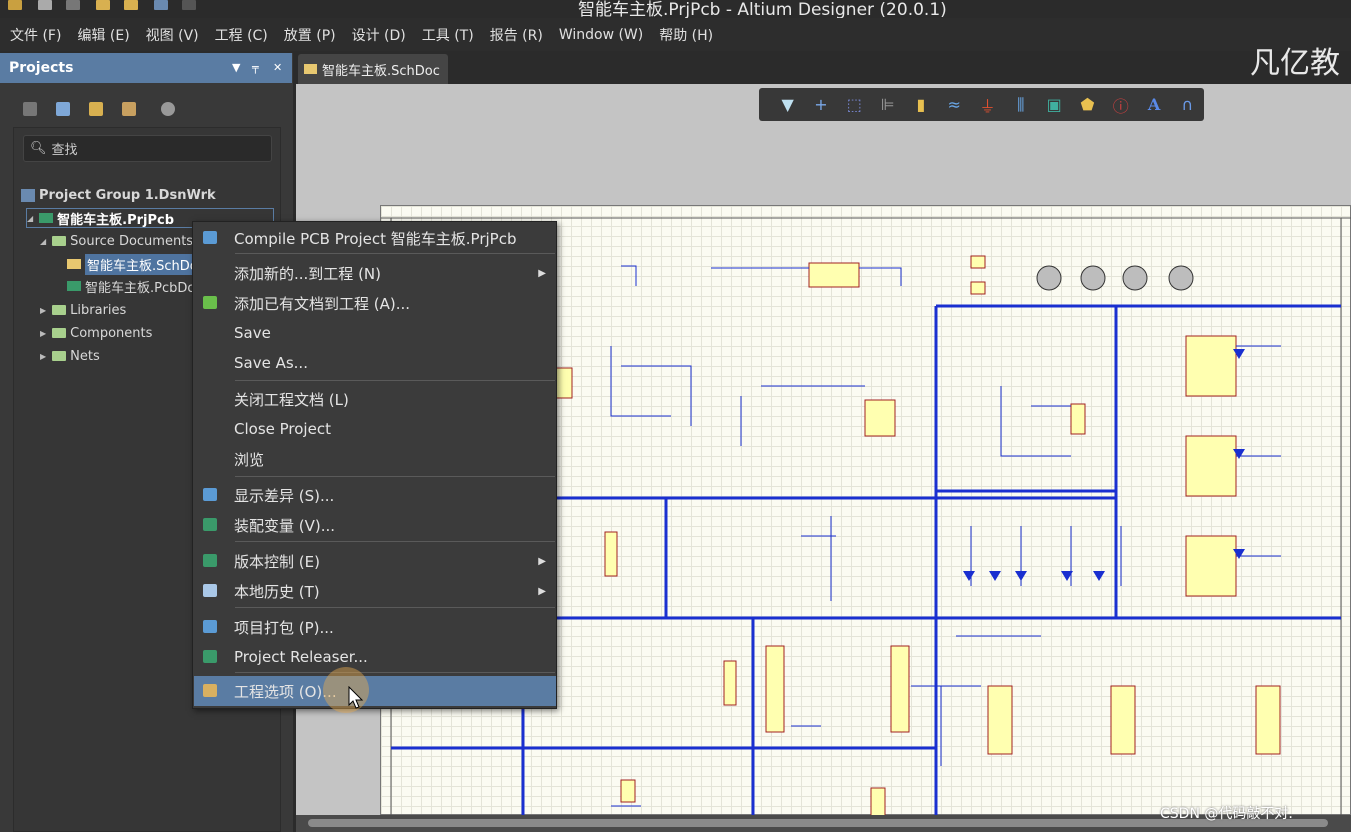  I want to click on undo-icon, so click(161, 5).